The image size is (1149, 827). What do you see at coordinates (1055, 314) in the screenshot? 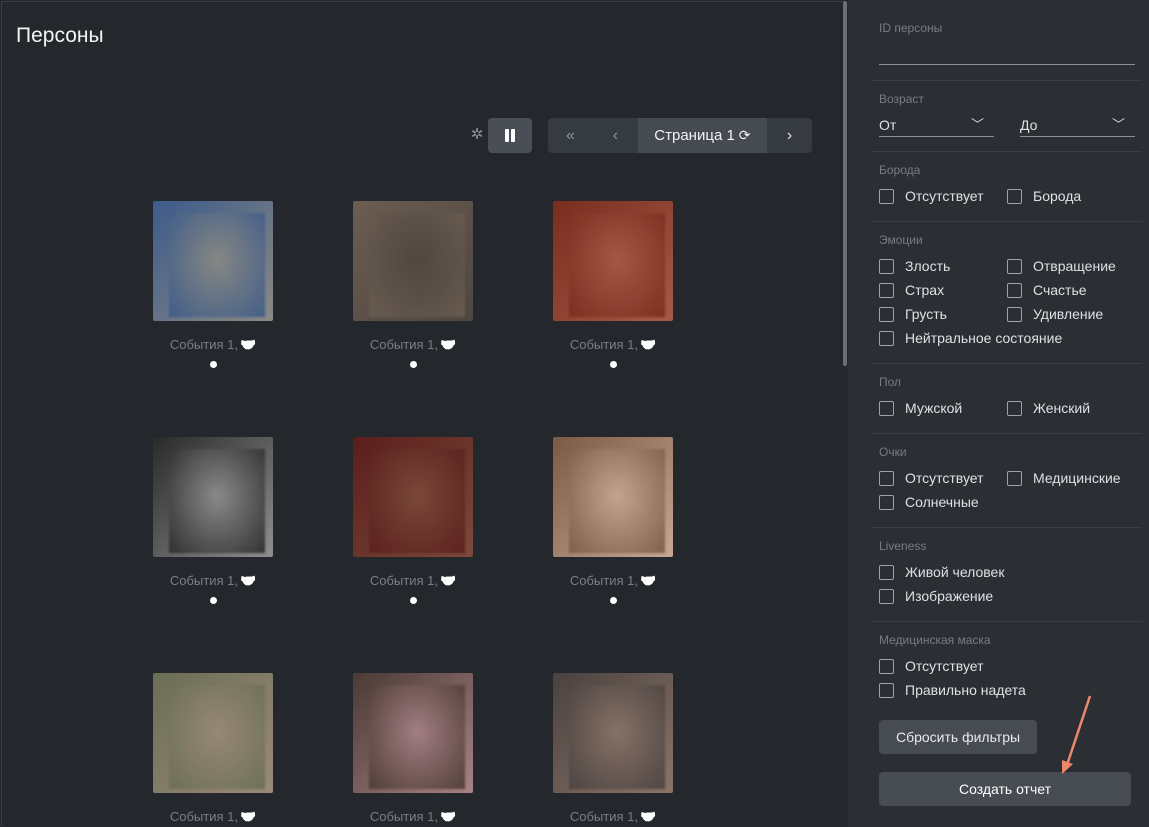
I see `checkbox-surprise: Удивление` at bounding box center [1055, 314].